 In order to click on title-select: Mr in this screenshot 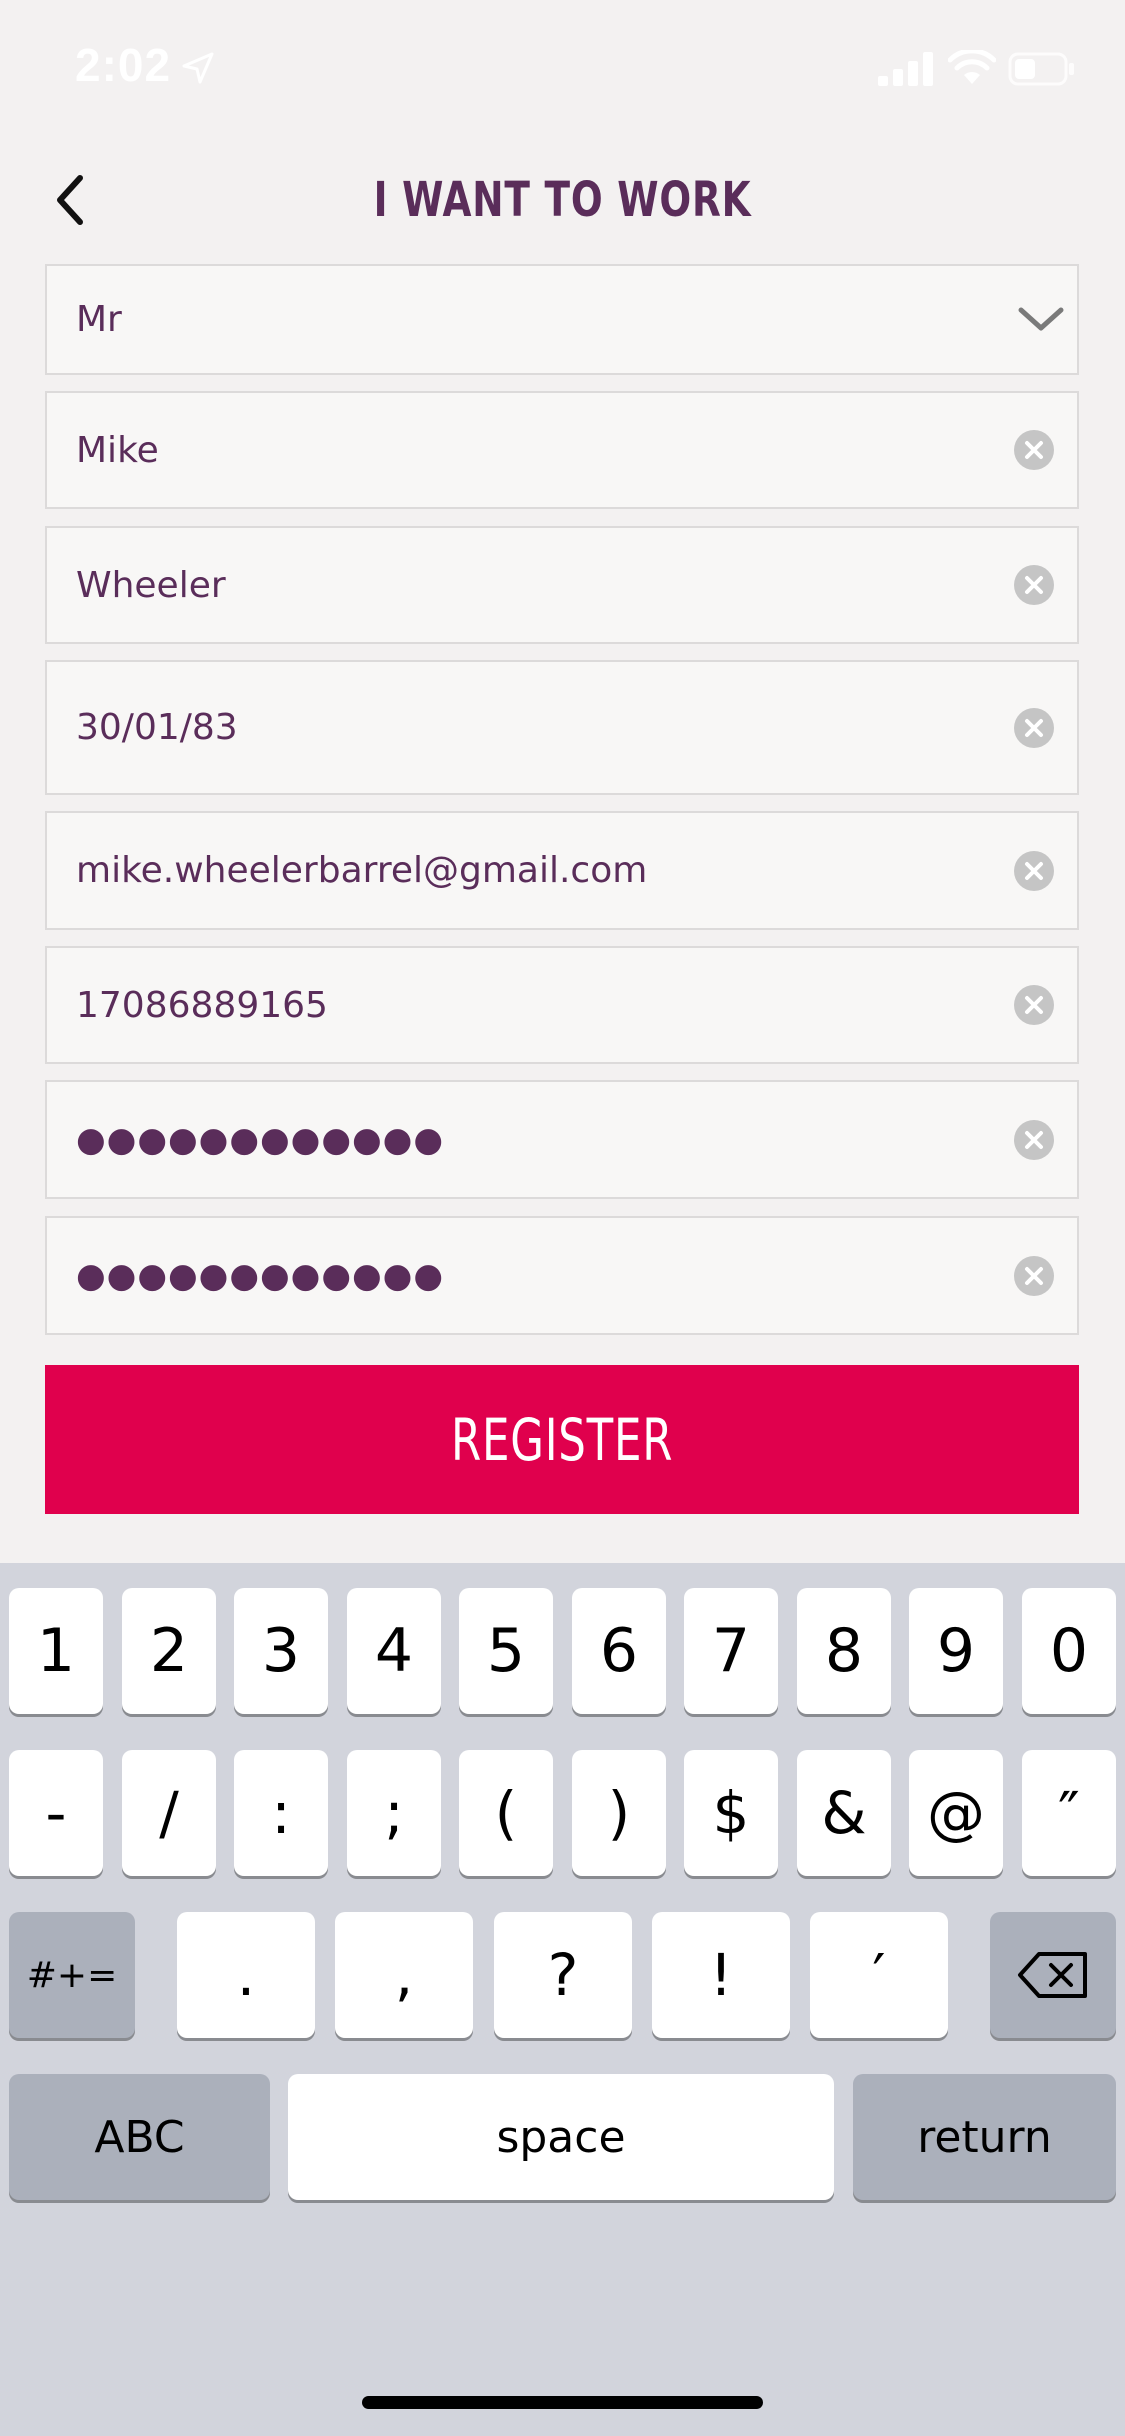, I will do `click(562, 319)`.